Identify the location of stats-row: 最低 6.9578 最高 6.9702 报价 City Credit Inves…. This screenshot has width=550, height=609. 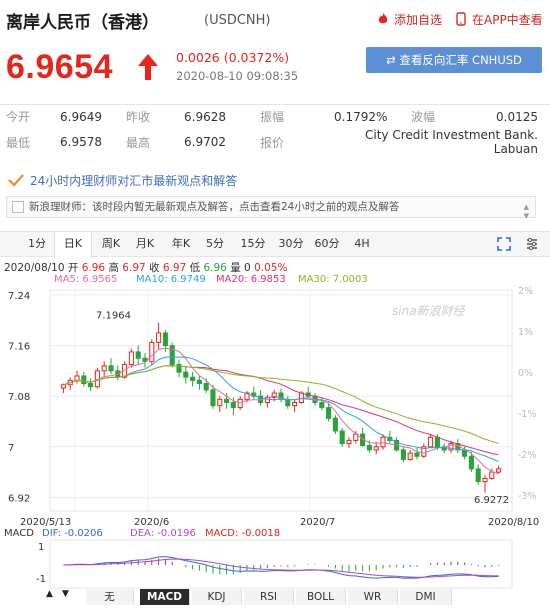
(275, 142).